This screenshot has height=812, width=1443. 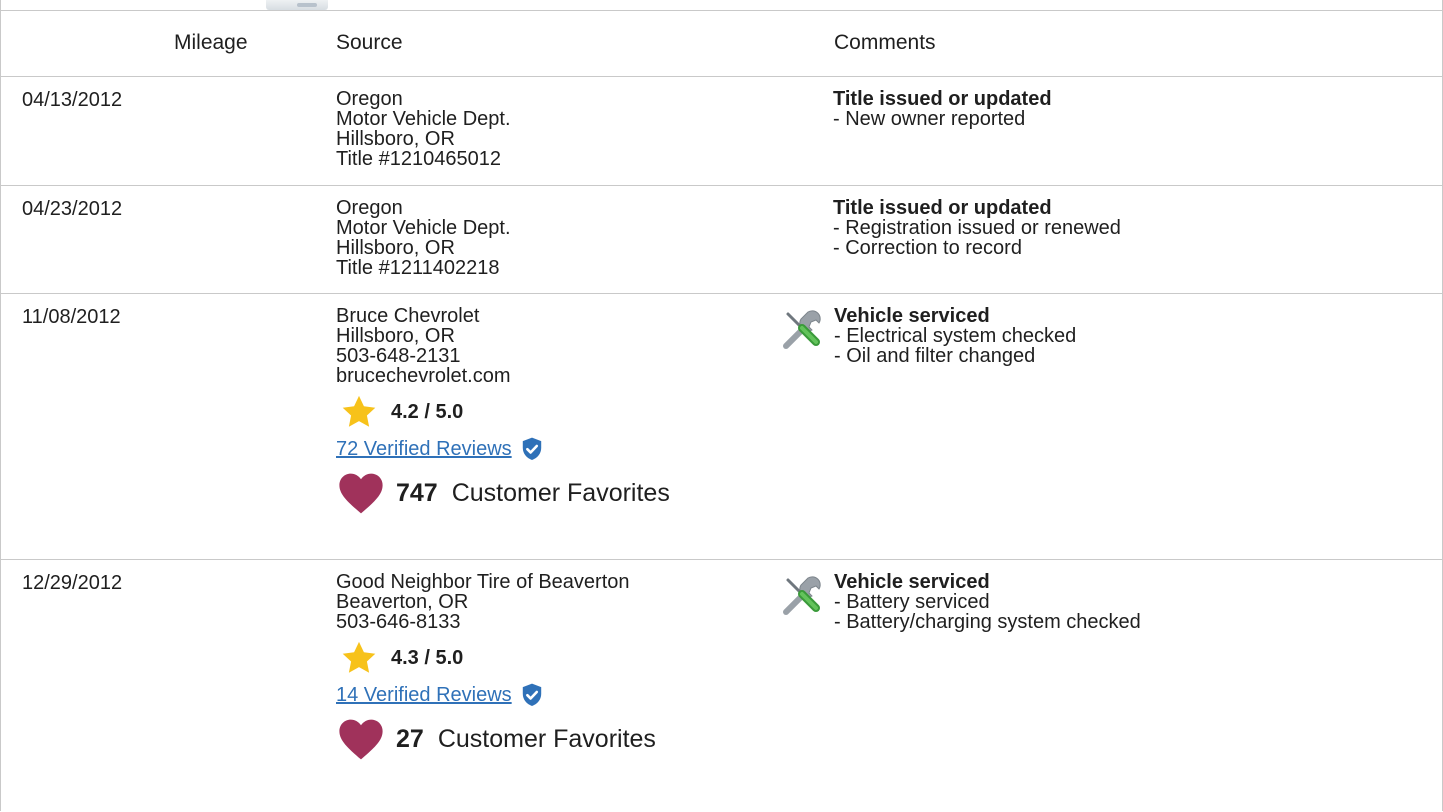 What do you see at coordinates (987, 622) in the screenshot?
I see `comment-line: - Battery/charging system checked` at bounding box center [987, 622].